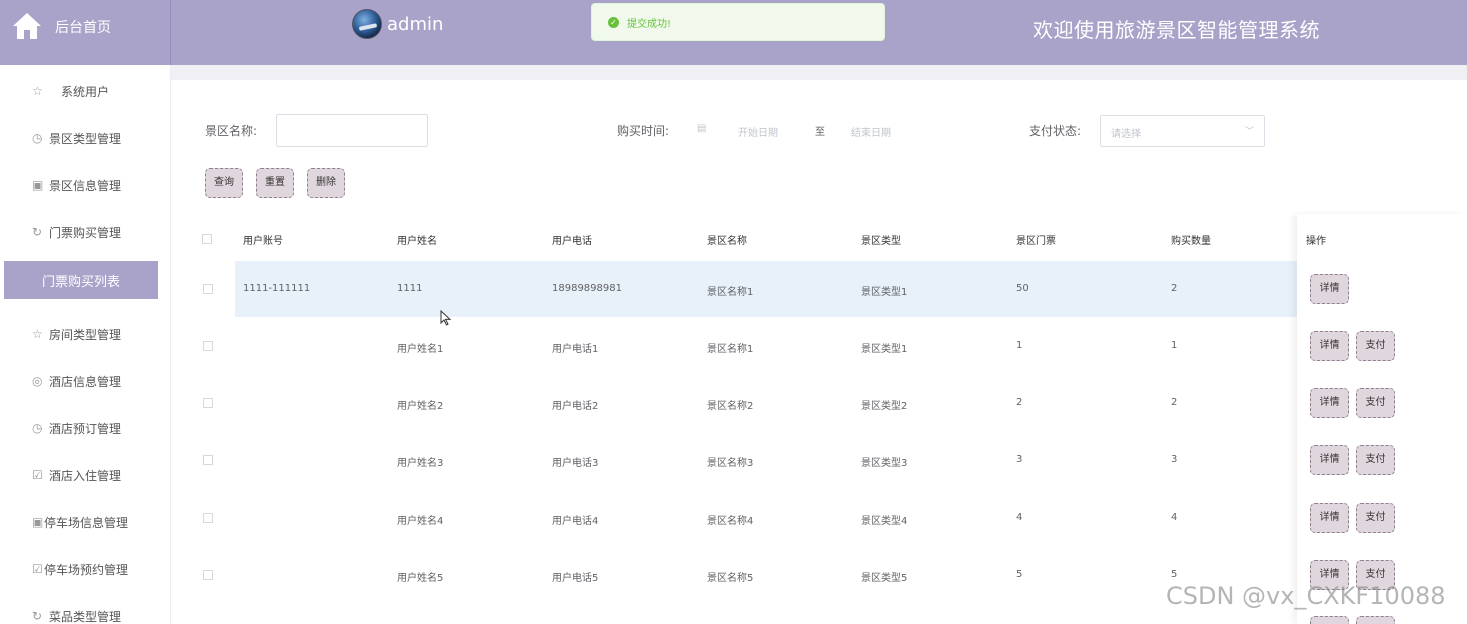 The image size is (1467, 624). I want to click on cell-type: 景区类型3, so click(884, 463).